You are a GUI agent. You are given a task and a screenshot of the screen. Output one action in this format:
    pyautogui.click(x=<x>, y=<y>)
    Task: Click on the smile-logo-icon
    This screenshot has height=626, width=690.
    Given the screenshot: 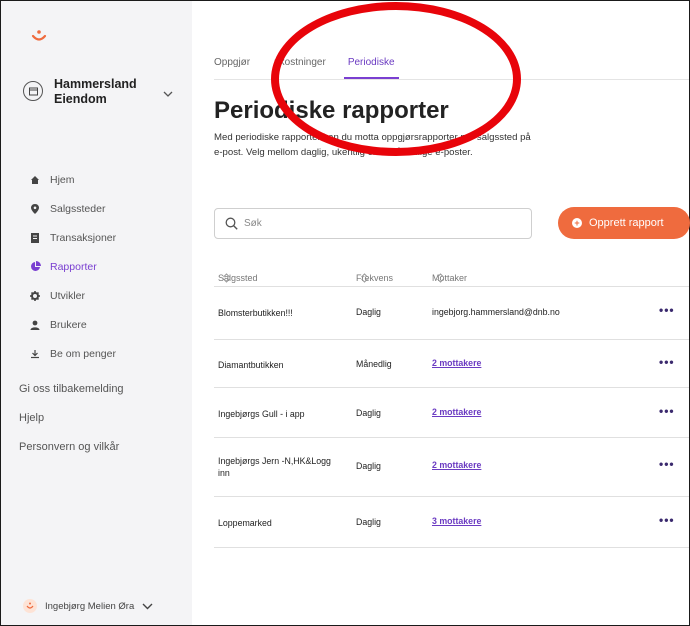 What is the action you would take?
    pyautogui.click(x=39, y=37)
    